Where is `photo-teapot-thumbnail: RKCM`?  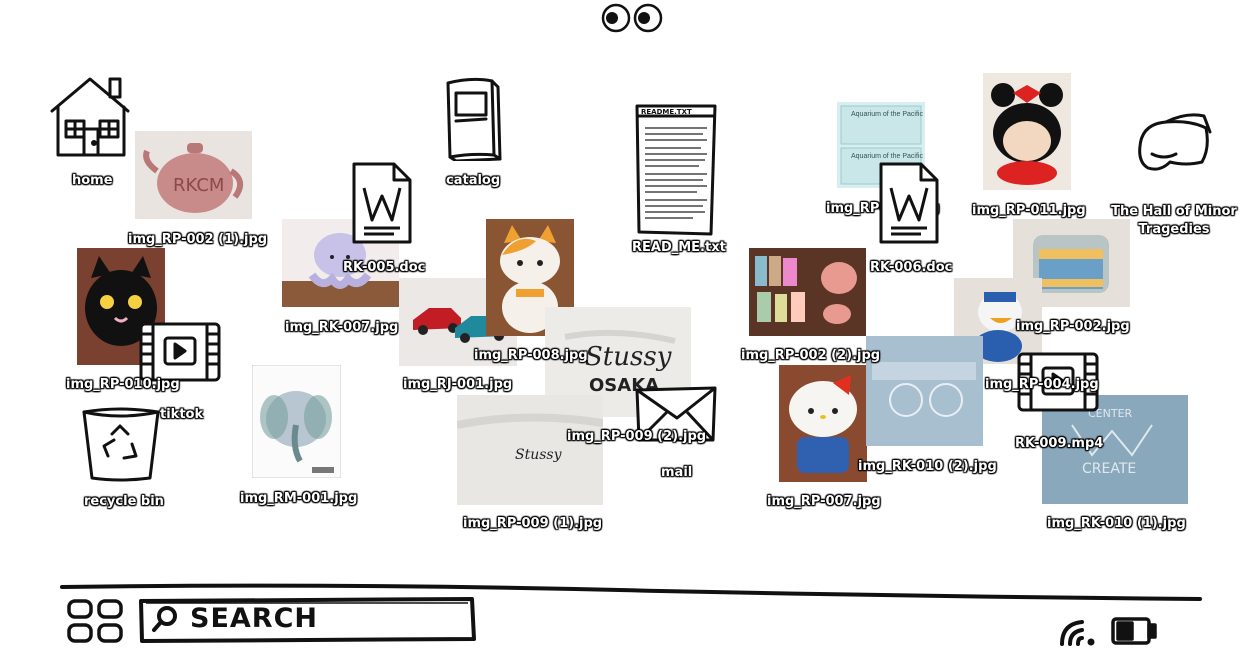 photo-teapot-thumbnail: RKCM is located at coordinates (193, 175).